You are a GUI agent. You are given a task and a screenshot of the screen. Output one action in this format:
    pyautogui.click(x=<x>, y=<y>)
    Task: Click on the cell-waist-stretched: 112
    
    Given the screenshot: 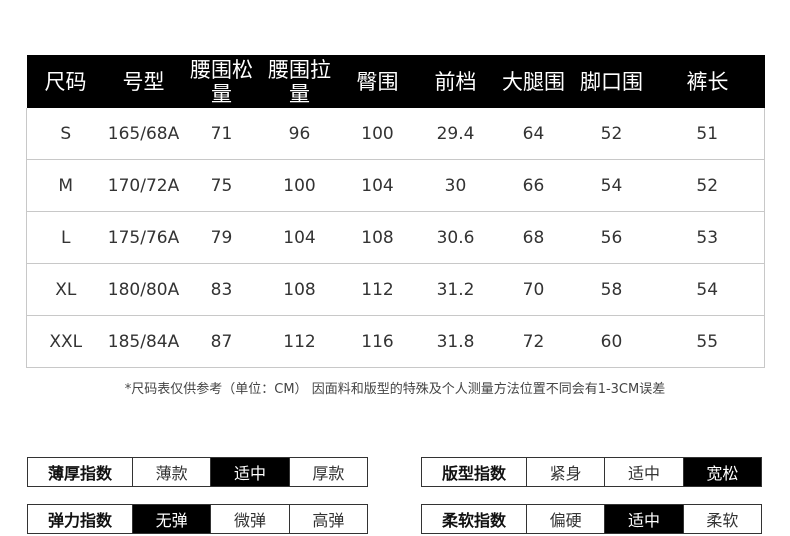 What is the action you would take?
    pyautogui.click(x=299, y=341)
    